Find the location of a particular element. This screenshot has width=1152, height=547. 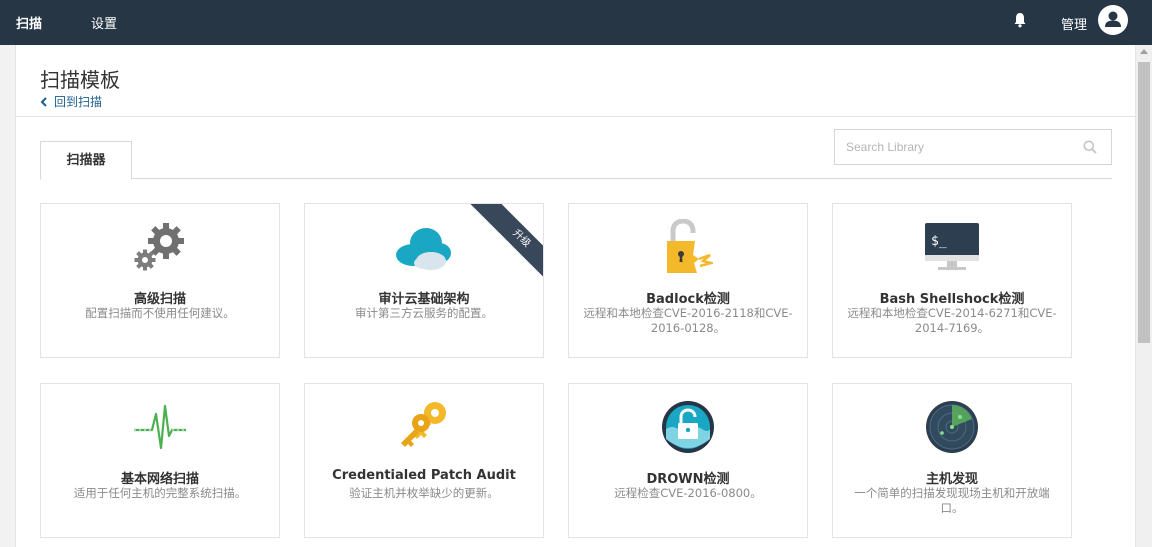

page-title: 扫描模板 is located at coordinates (80, 80).